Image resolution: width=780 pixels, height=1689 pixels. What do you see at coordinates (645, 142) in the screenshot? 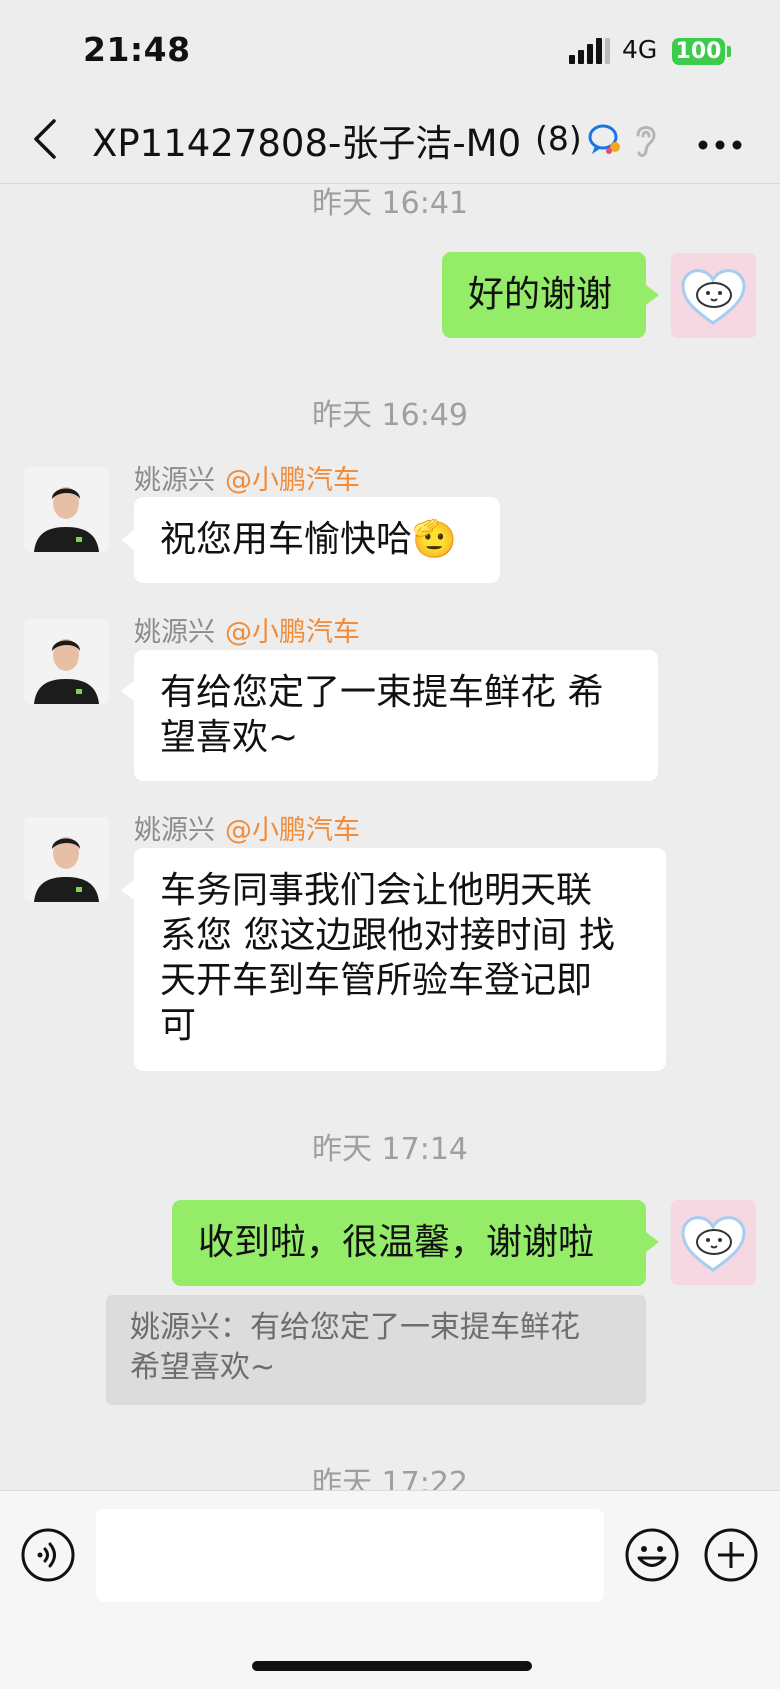
I see `ear-icon` at bounding box center [645, 142].